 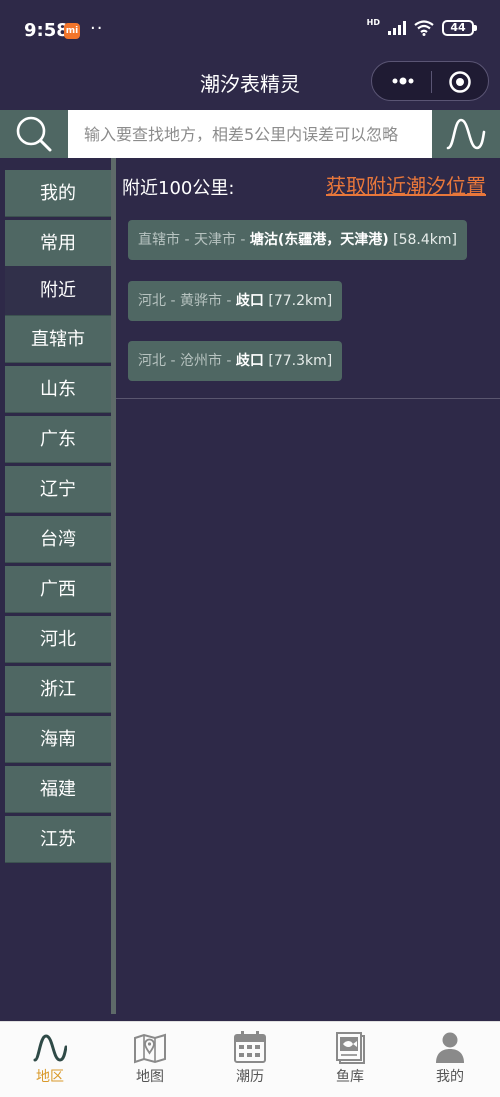 What do you see at coordinates (450, 1077) in the screenshot?
I see `tab-label: 我的` at bounding box center [450, 1077].